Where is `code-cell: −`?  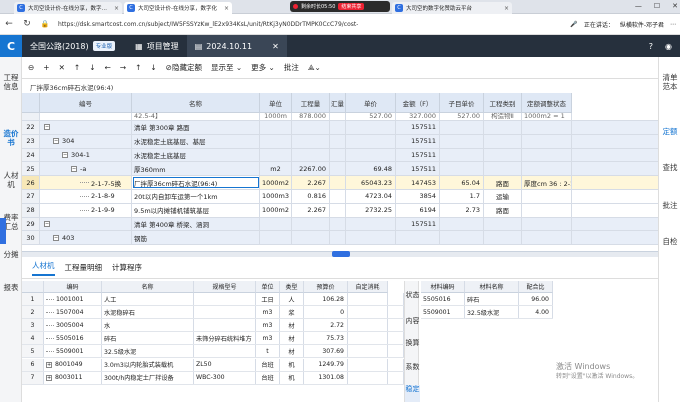
code-cell: − is located at coordinates (86, 127).